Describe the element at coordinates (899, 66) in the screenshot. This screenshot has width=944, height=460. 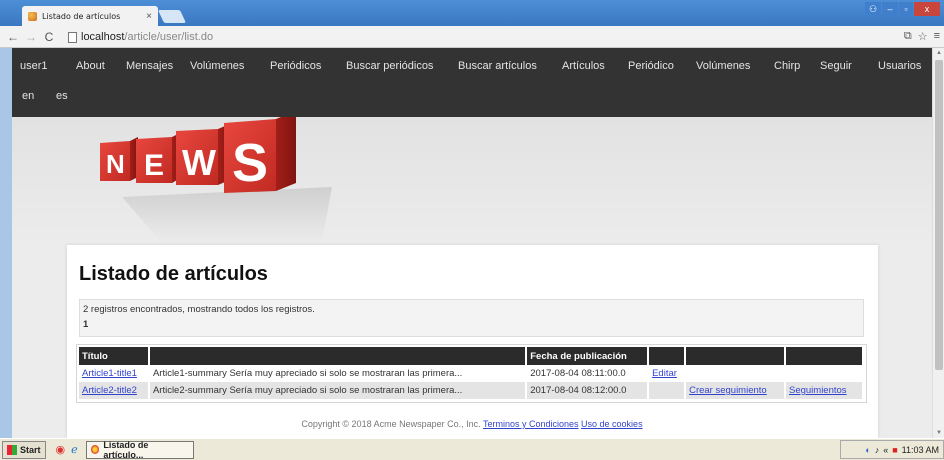
I see `nav-item-12: Usuarios` at that location.